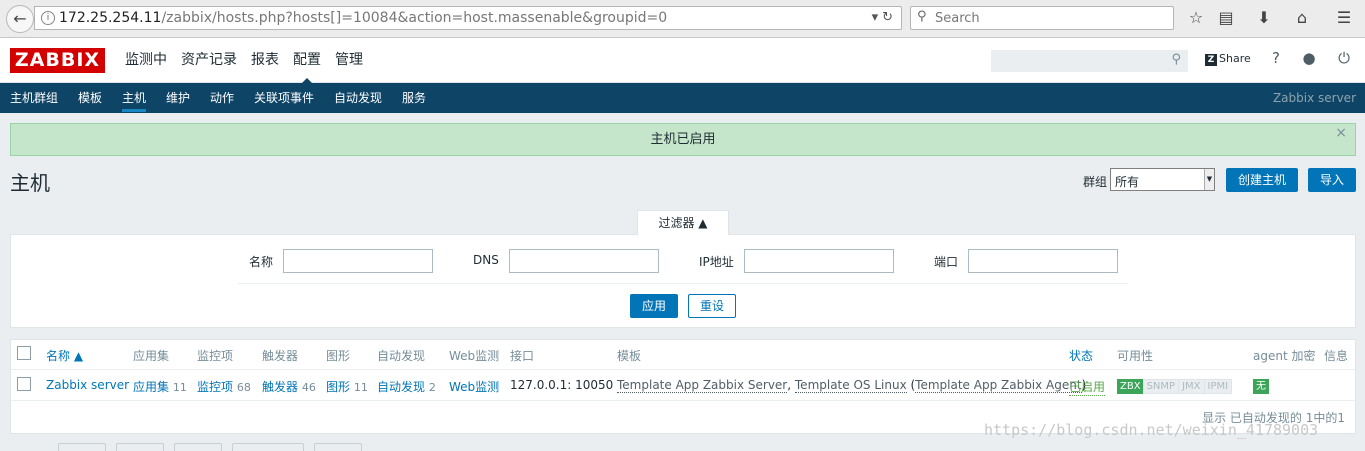  I want to click on group-select: 所有 ▼, so click(1162, 179).